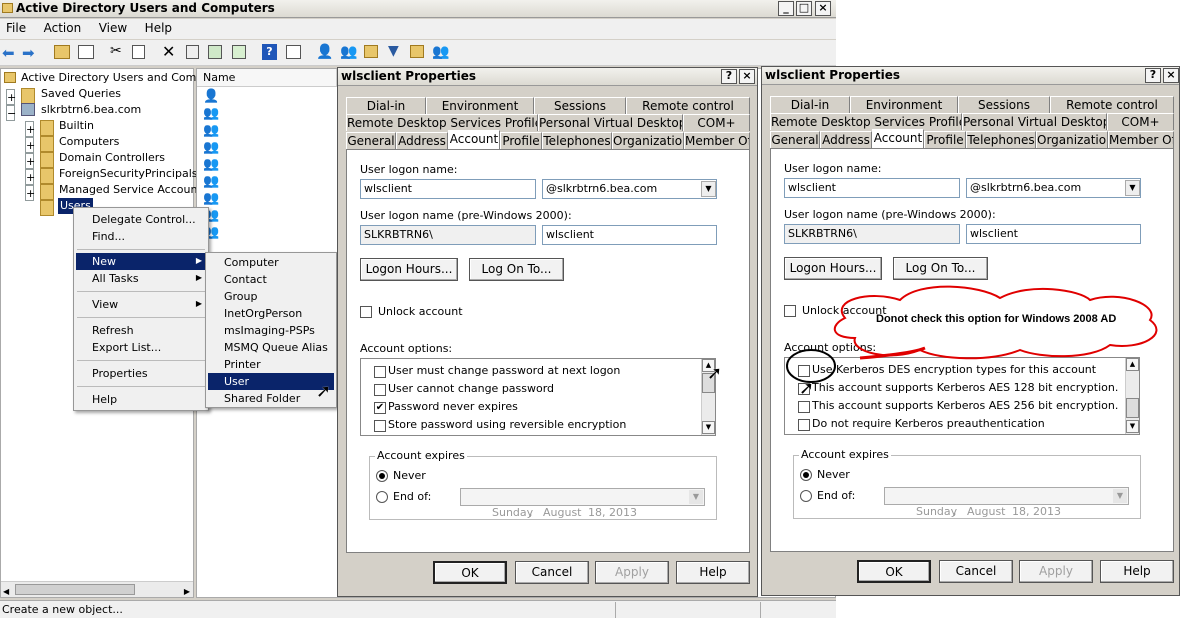 The image size is (1180, 618). I want to click on annotation-circle, so click(811, 366).